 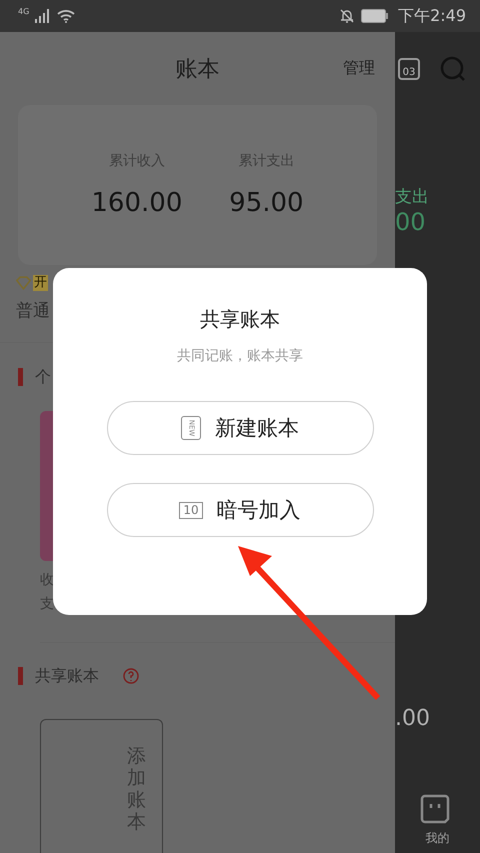 What do you see at coordinates (40, 283) in the screenshot?
I see `member-badge: 开` at bounding box center [40, 283].